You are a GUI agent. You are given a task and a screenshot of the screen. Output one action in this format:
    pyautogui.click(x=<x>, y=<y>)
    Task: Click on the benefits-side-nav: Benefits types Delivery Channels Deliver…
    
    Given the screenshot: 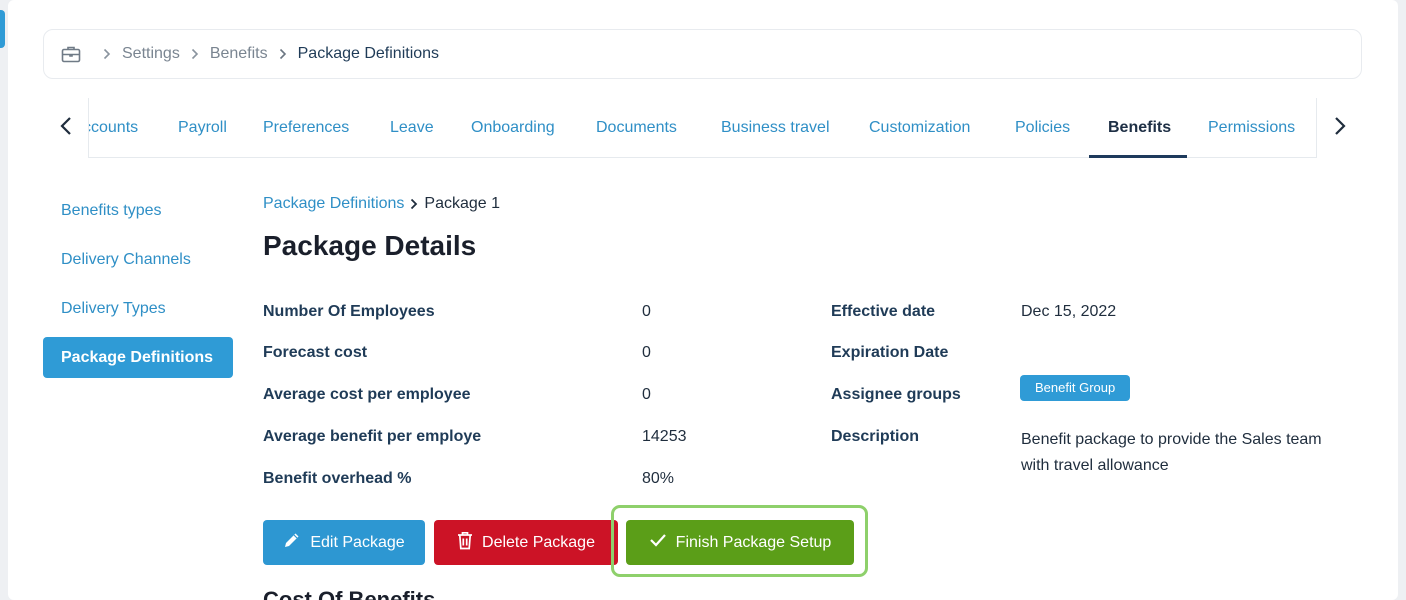 What is the action you would take?
    pyautogui.click(x=138, y=288)
    